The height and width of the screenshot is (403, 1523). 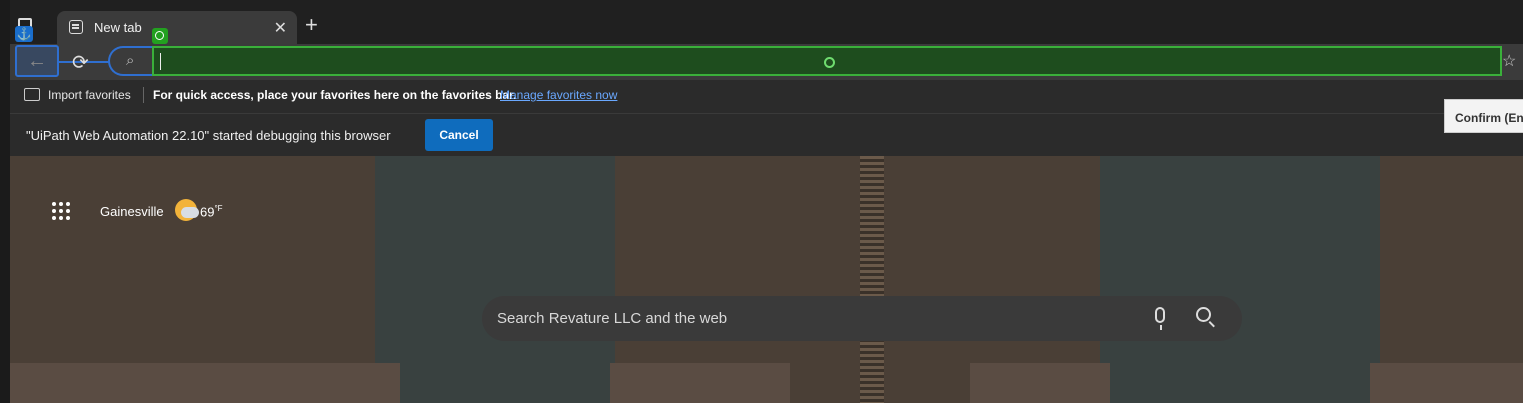 I want to click on favorites-divider, so click(x=143, y=95).